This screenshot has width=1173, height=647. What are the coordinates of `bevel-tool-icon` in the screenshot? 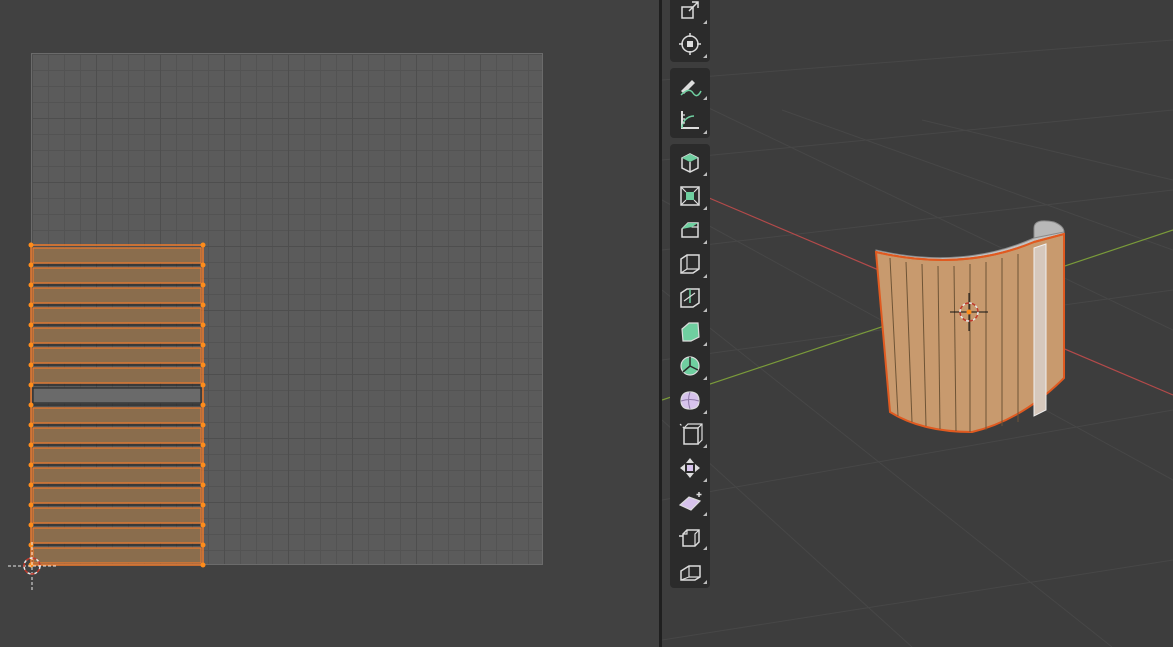 It's located at (690, 264).